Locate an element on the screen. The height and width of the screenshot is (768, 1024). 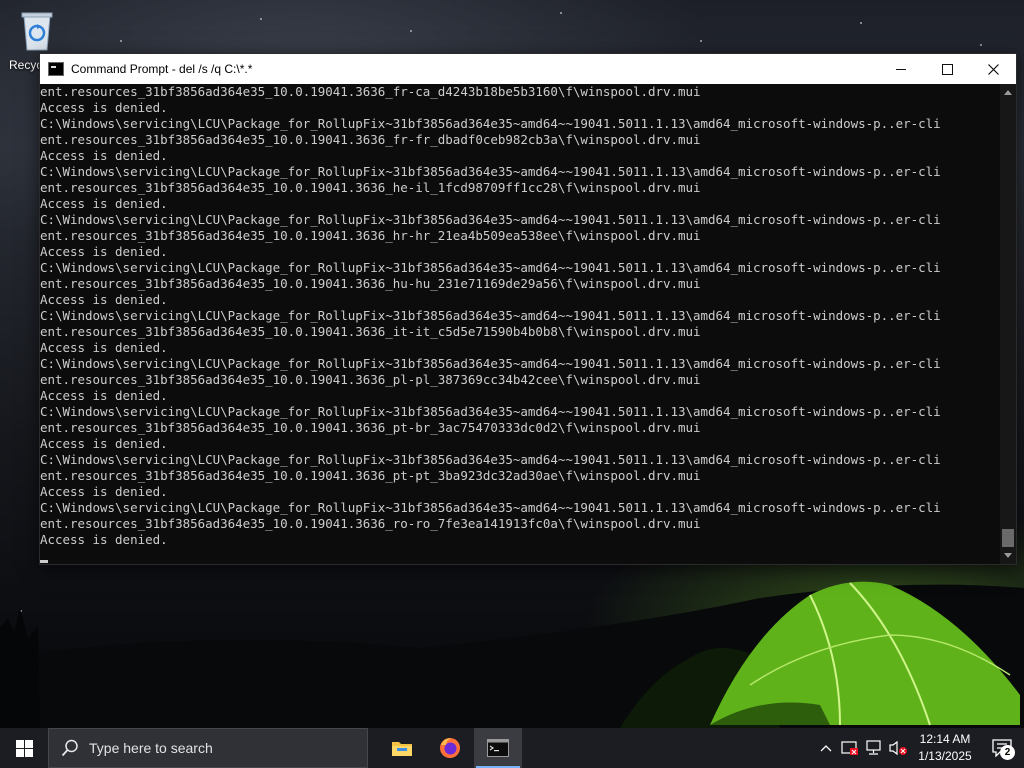
taskbar: Type here to search 12:14 AM 1/13/2025 2 is located at coordinates (512, 748).